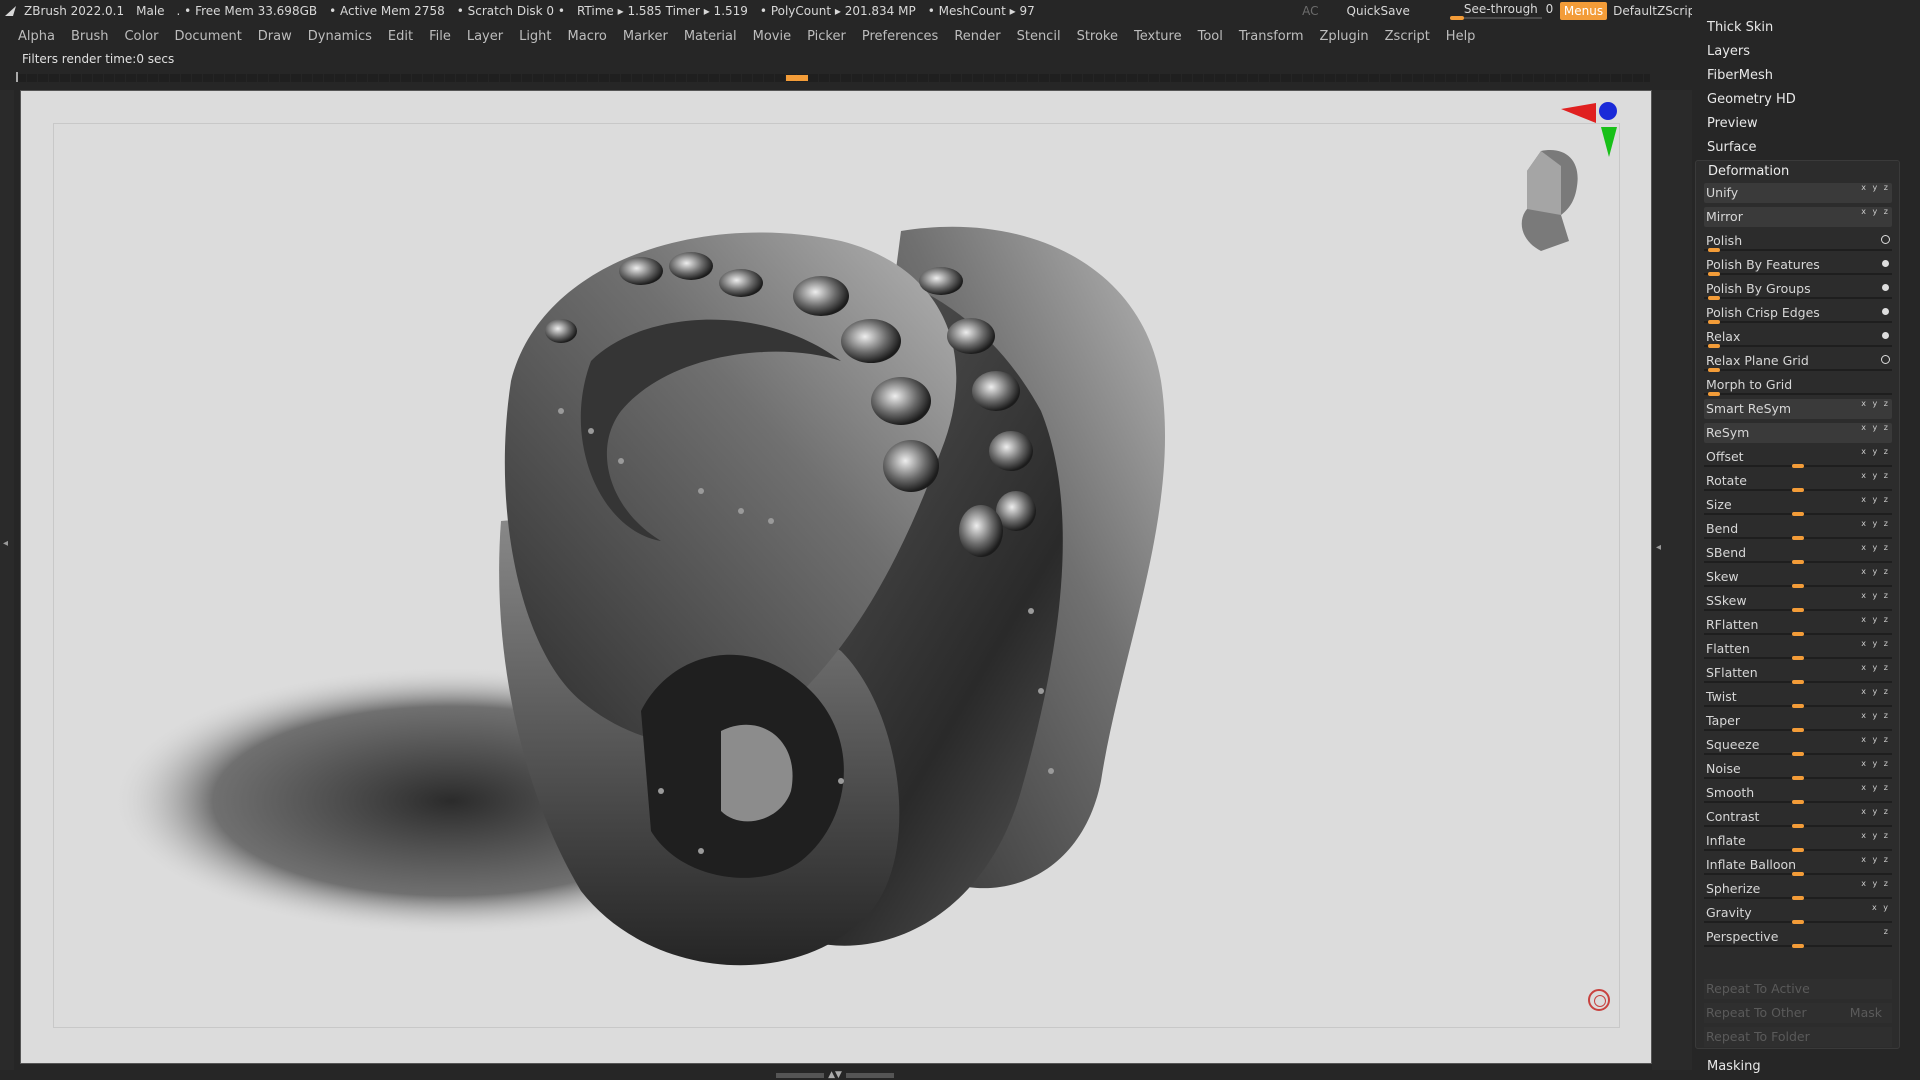 The height and width of the screenshot is (1080, 1920). Describe the element at coordinates (31, 36) in the screenshot. I see `menu-alpha: Alpha` at that location.